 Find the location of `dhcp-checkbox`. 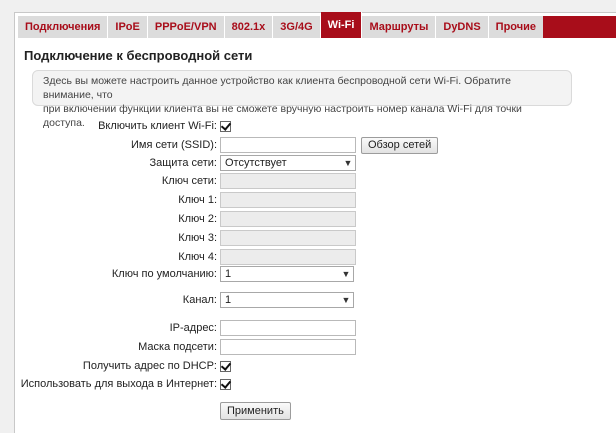

dhcp-checkbox is located at coordinates (225, 366).